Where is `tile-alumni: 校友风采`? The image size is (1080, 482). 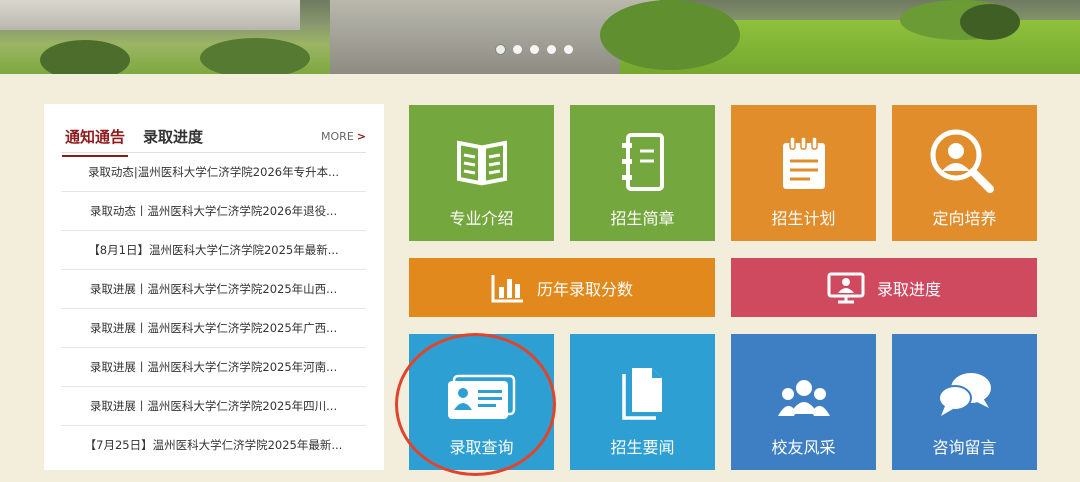
tile-alumni: 校友风采 is located at coordinates (803, 402).